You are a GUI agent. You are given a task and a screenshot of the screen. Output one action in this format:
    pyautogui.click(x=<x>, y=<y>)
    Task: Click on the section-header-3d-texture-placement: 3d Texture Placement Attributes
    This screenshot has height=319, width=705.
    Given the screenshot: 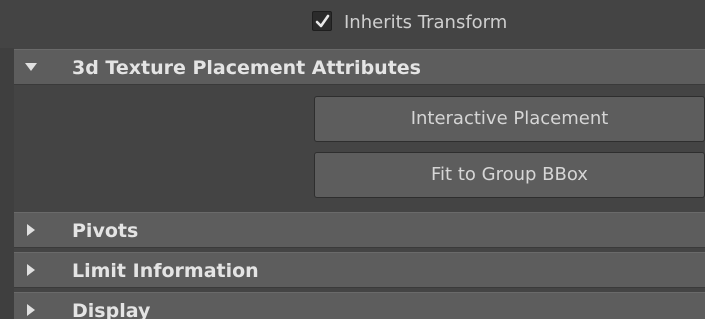 What is the action you would take?
    pyautogui.click(x=359, y=67)
    